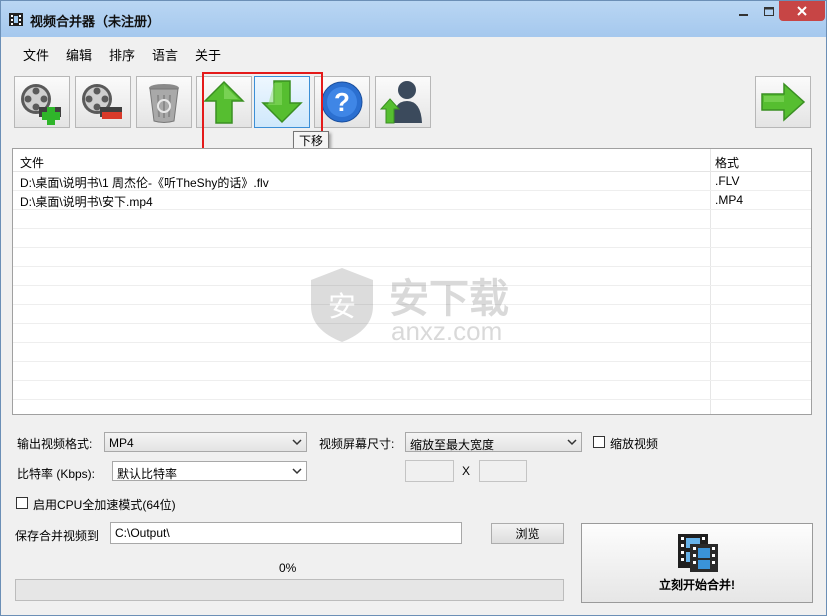  I want to click on cpu-accel-label: 启用CPU全加速模式(64位), so click(104, 505).